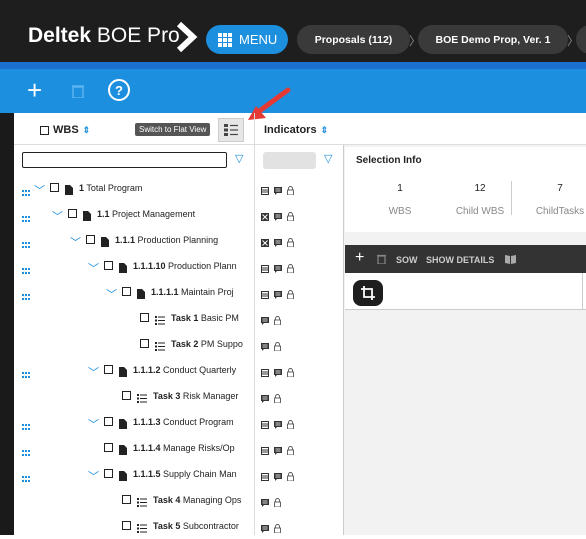  What do you see at coordinates (178, 474) in the screenshot?
I see `tree-wbs-row: ﹀ 1.1.1.5 Supply Chain Man` at bounding box center [178, 474].